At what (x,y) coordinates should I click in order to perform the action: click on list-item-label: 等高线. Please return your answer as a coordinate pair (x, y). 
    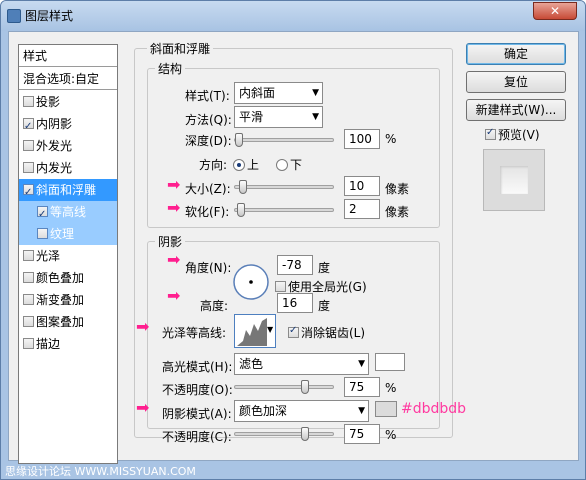
    Looking at the image, I should click on (68, 212).